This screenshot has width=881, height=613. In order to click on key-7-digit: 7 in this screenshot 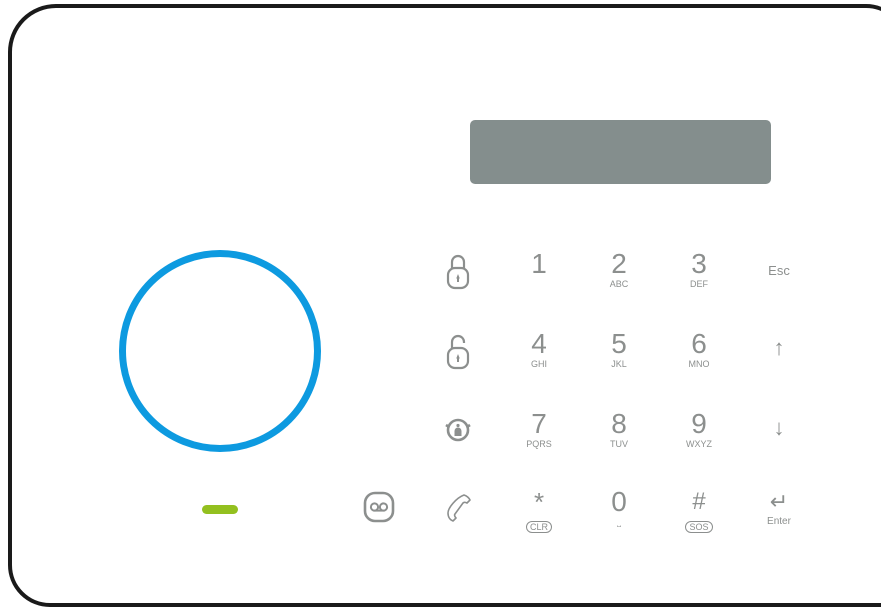, I will do `click(539, 423)`.